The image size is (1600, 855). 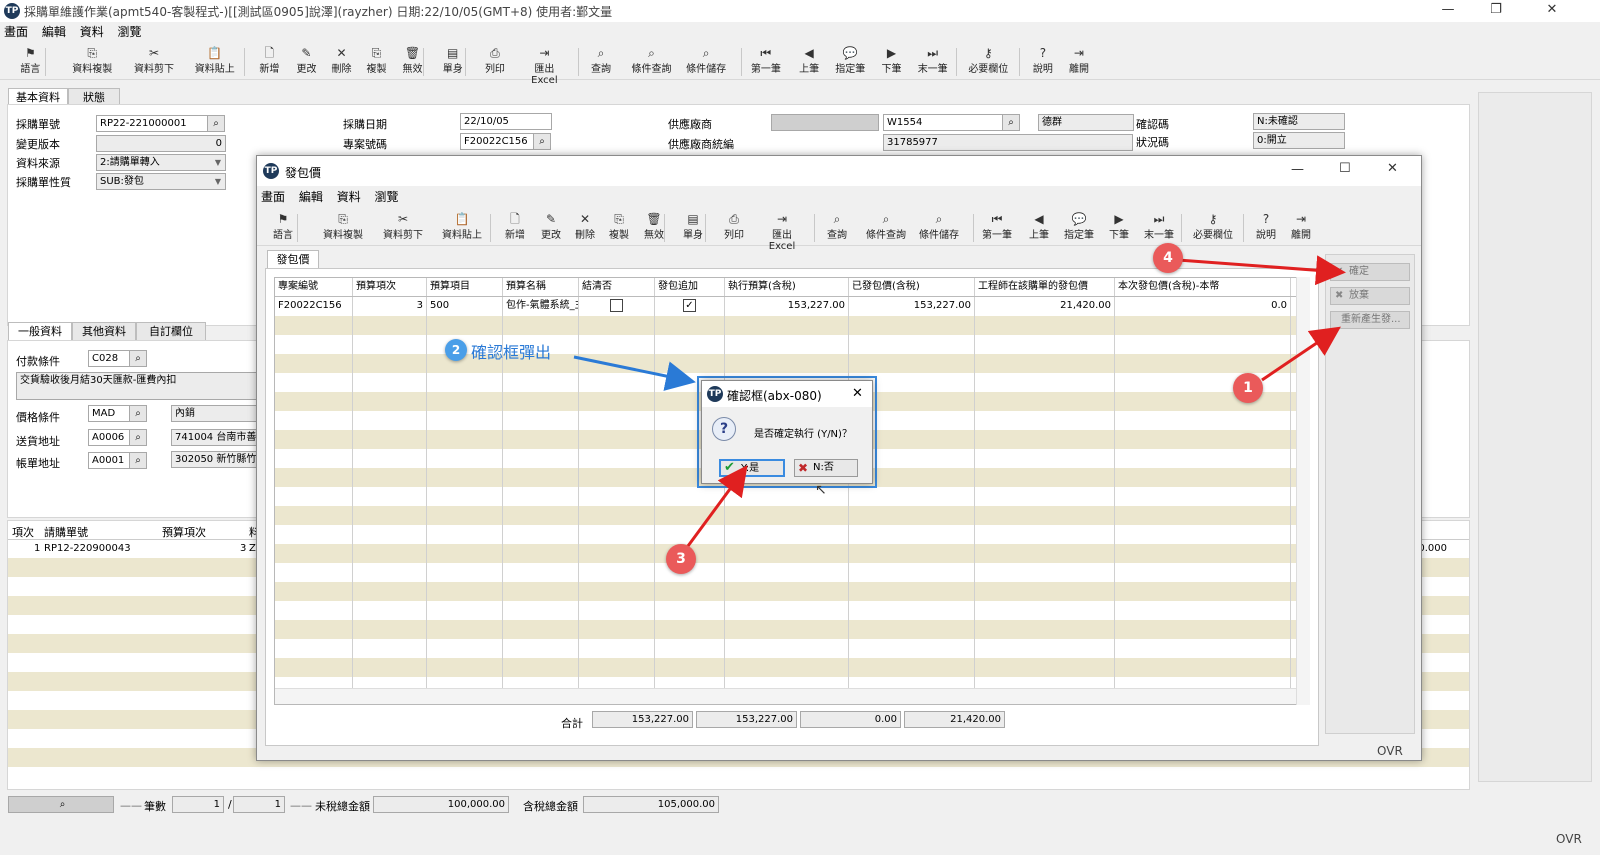 I want to click on annotation-badge-1: 1, so click(x=1248, y=388).